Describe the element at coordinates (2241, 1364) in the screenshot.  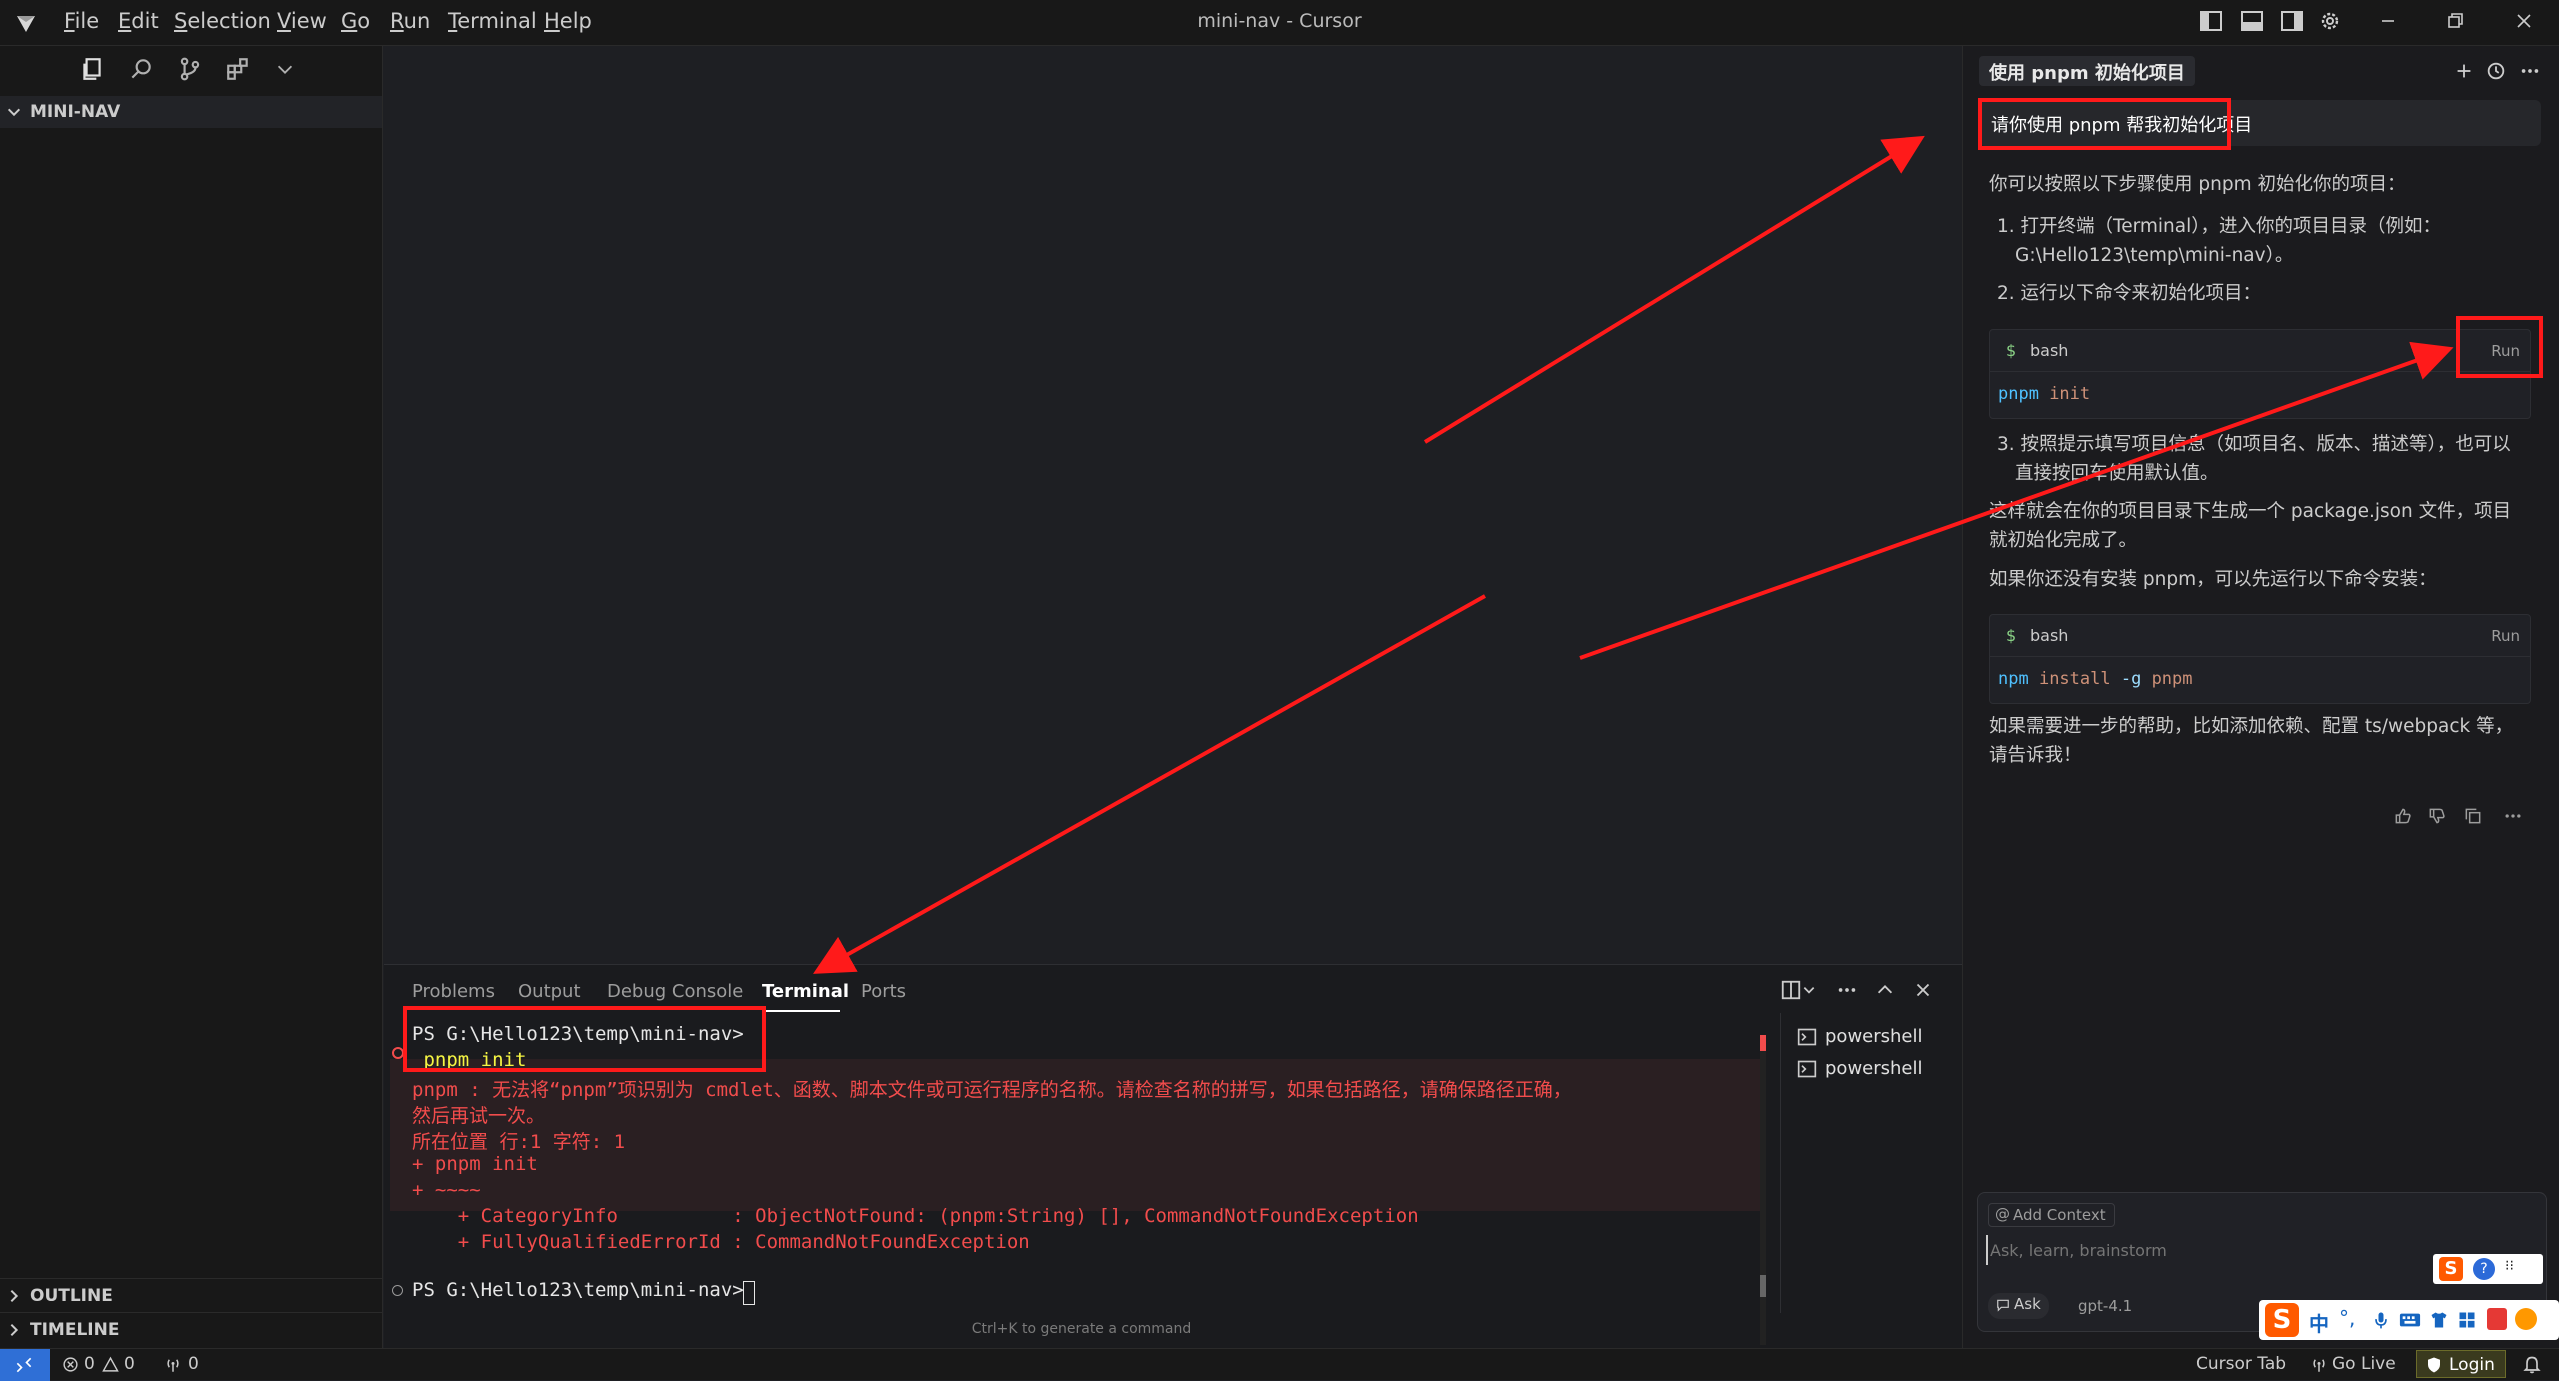
I see `cursor-tab-indicator: Cursor Tab` at that location.